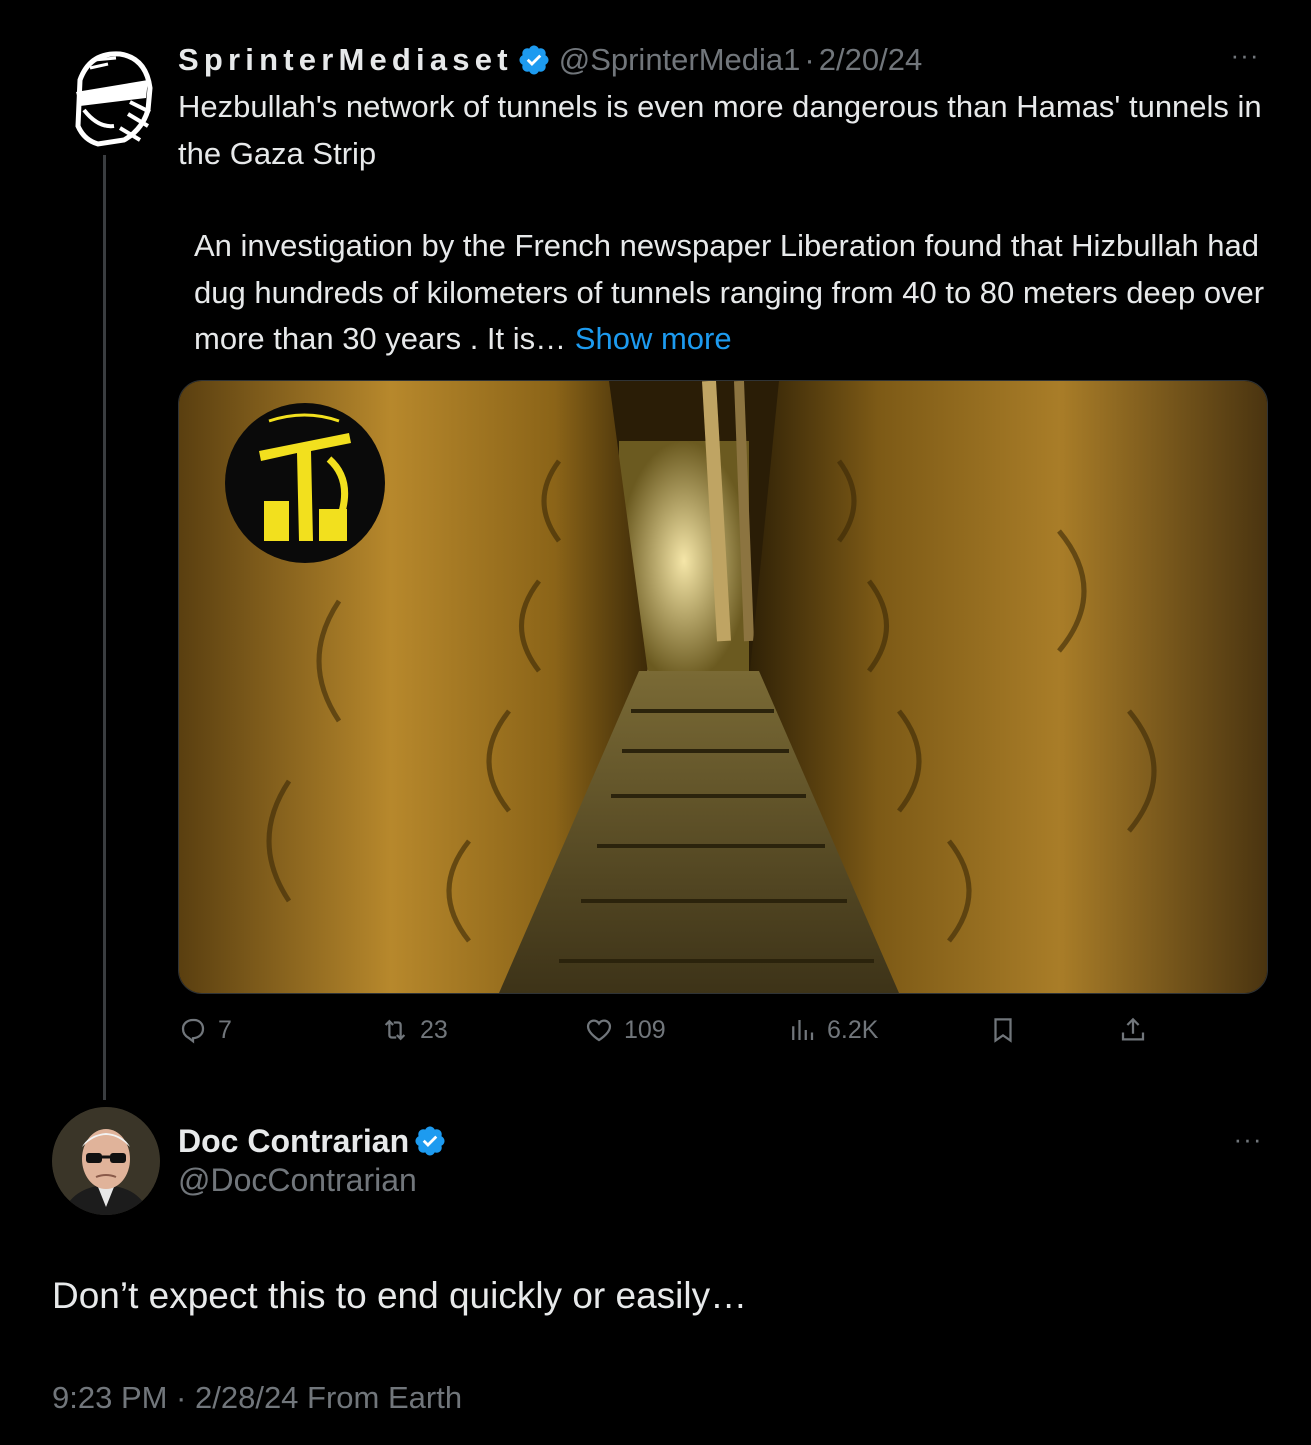  Describe the element at coordinates (345, 60) in the screenshot. I see `parent-author-name: SprinterMediaset` at that location.